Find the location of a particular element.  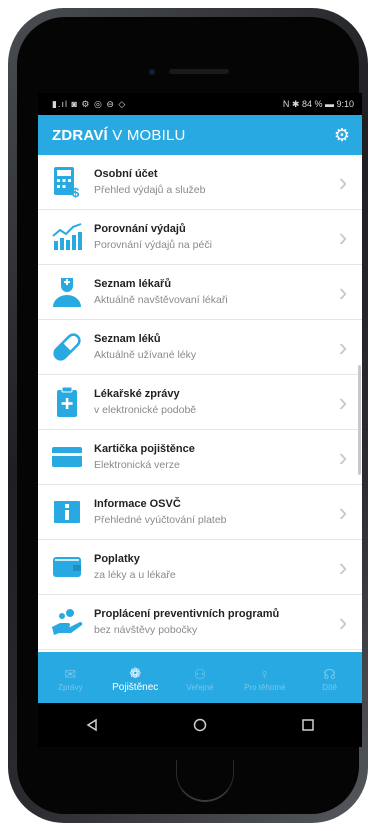

item-title: Osobní účet is located at coordinates (126, 174).